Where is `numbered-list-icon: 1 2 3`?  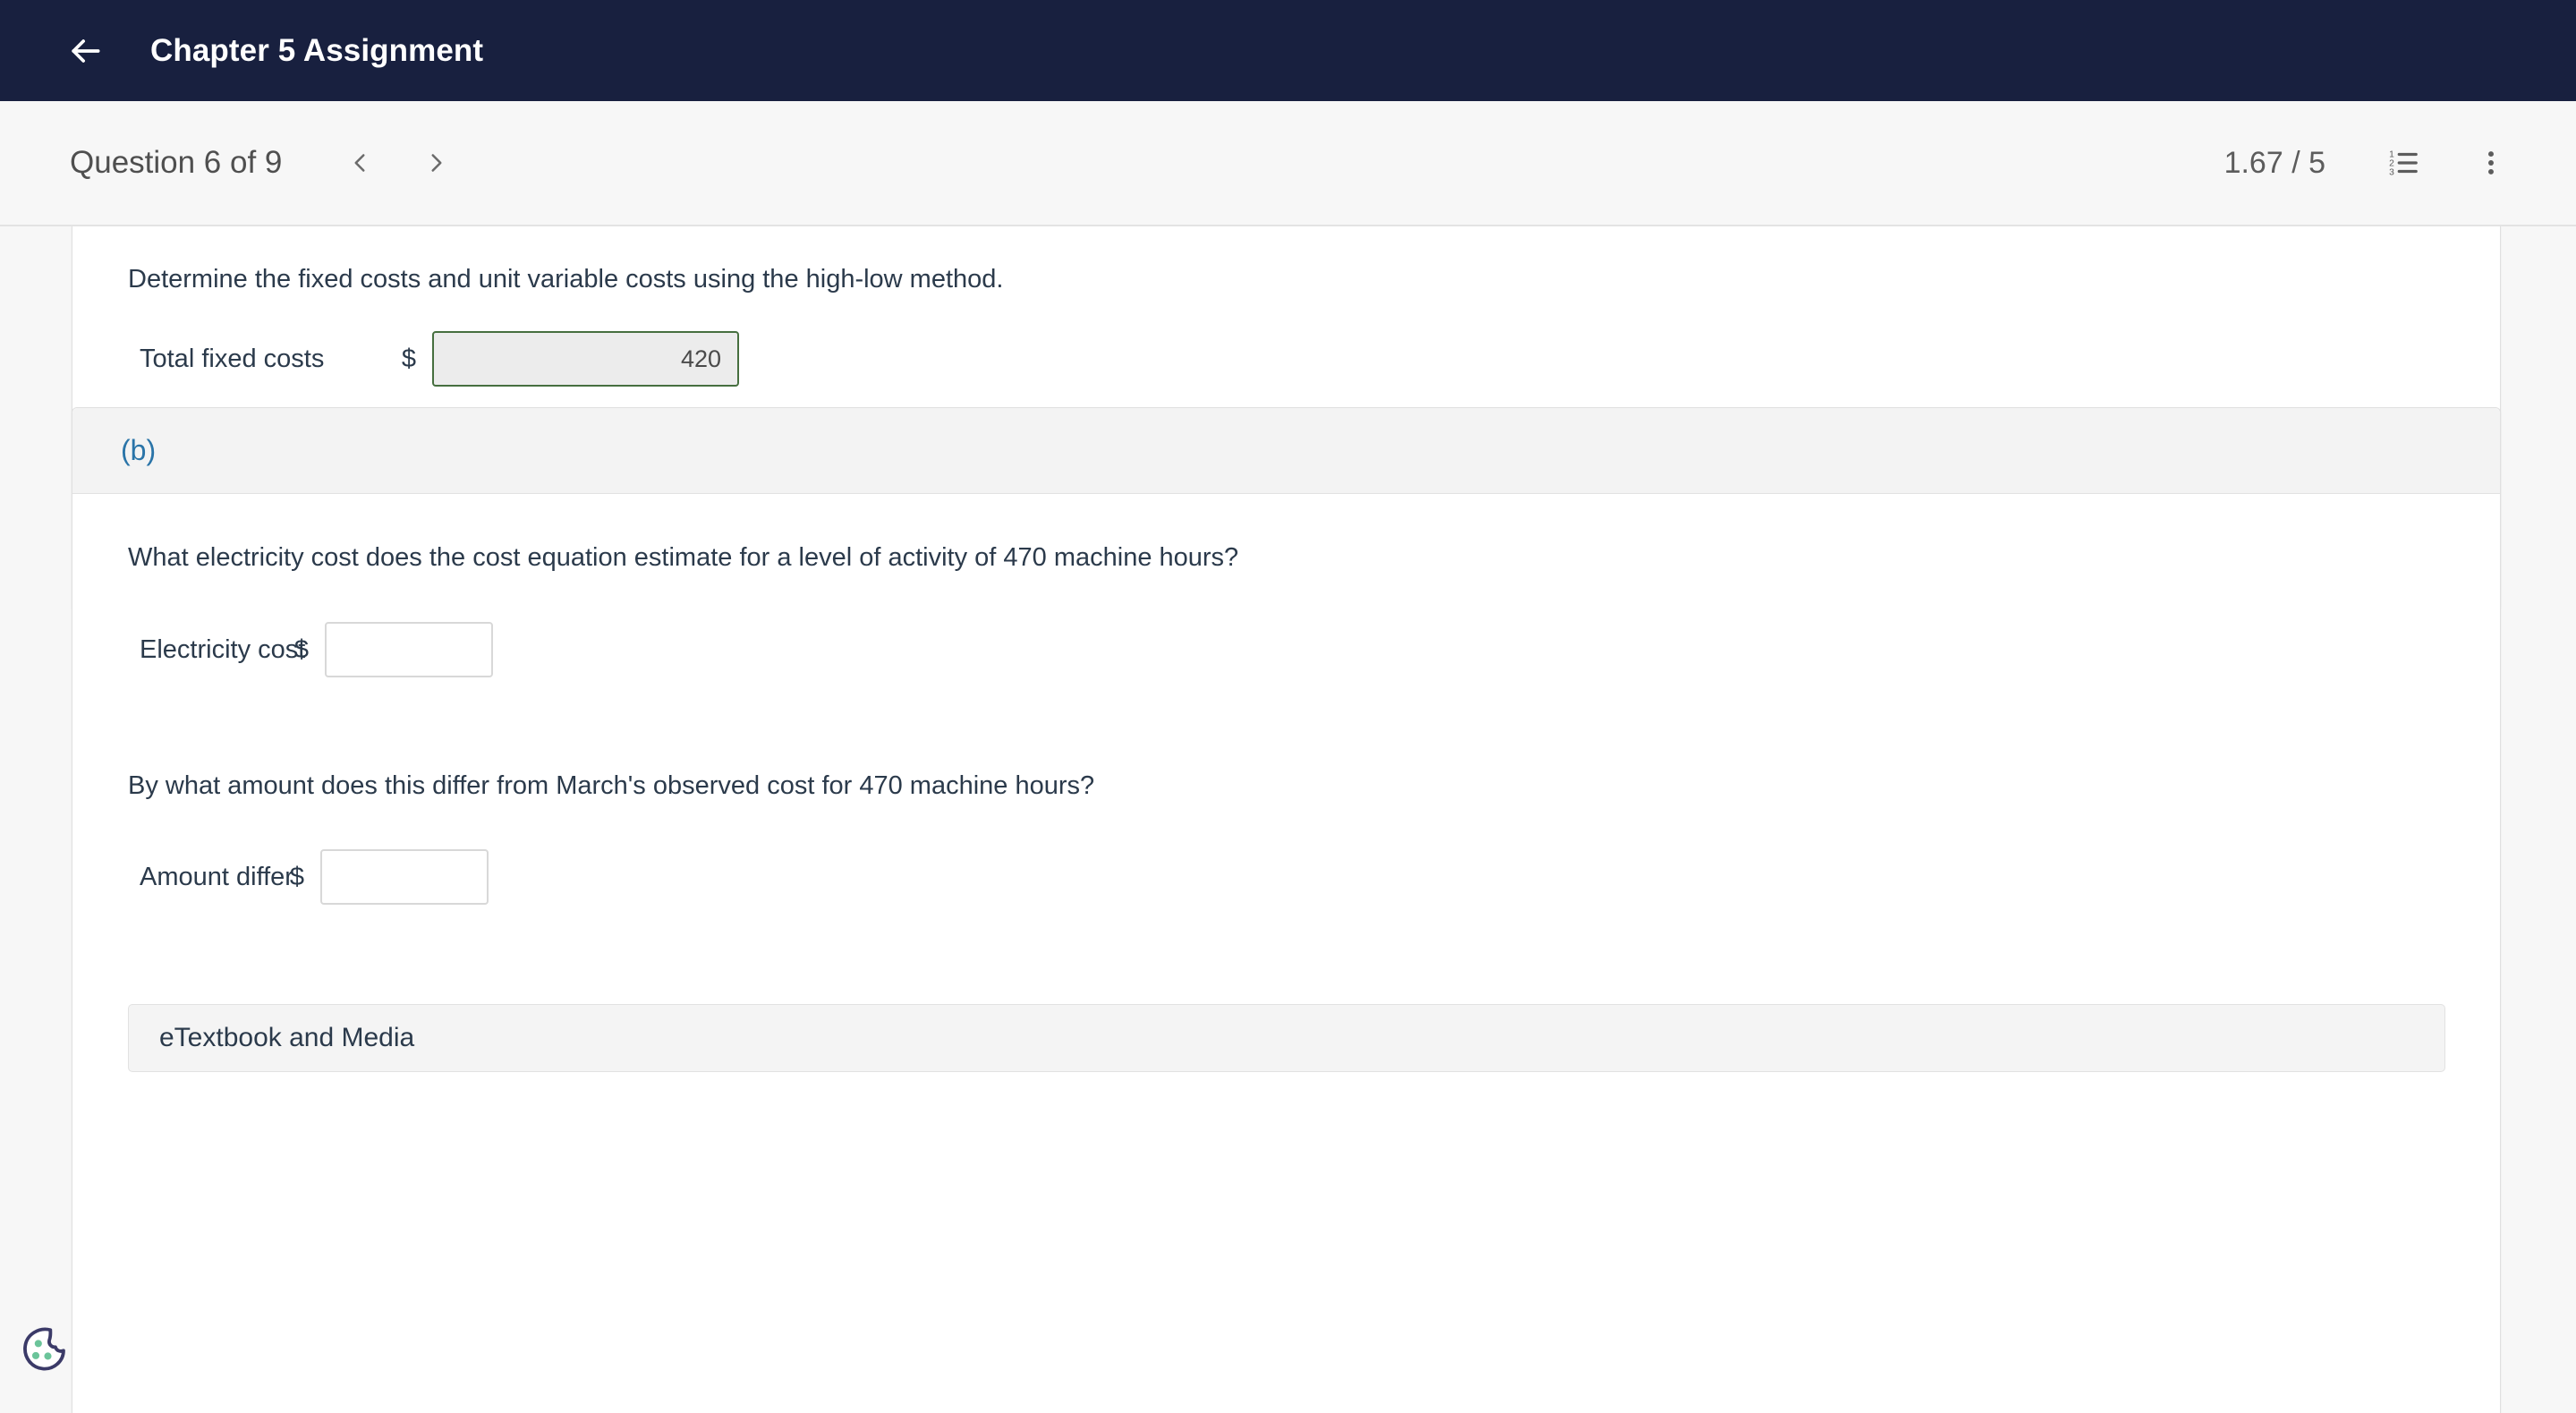 numbered-list-icon: 1 2 3 is located at coordinates (2403, 163).